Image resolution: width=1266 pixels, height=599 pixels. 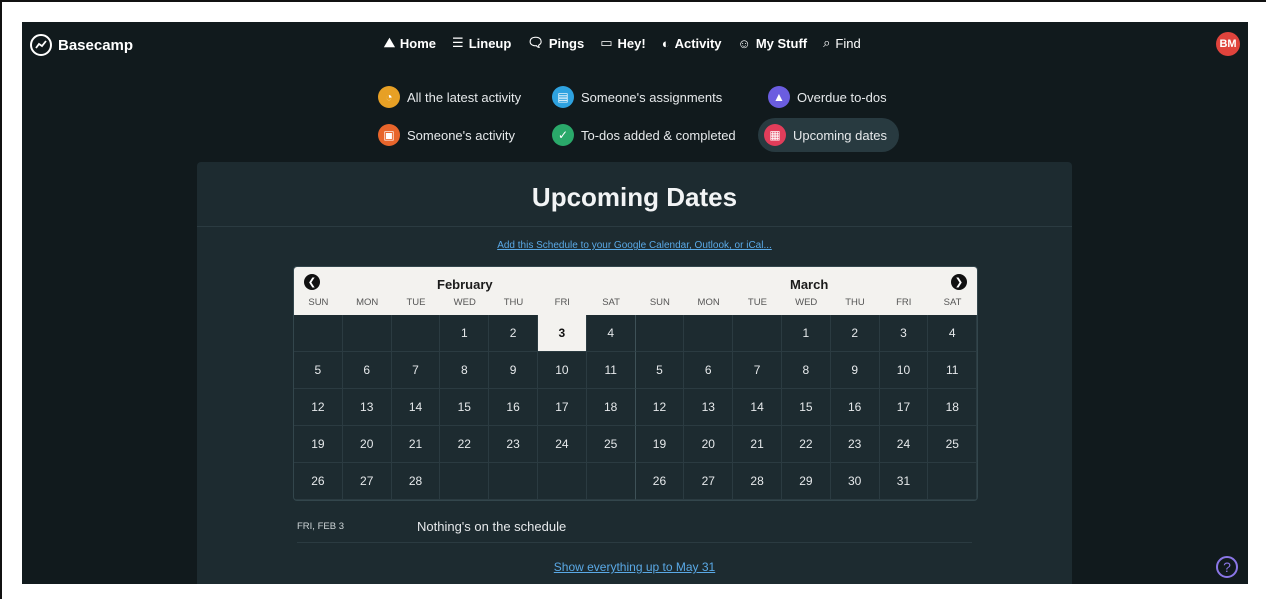 I want to click on calendar-day-march-2: 2, so click(x=855, y=333).